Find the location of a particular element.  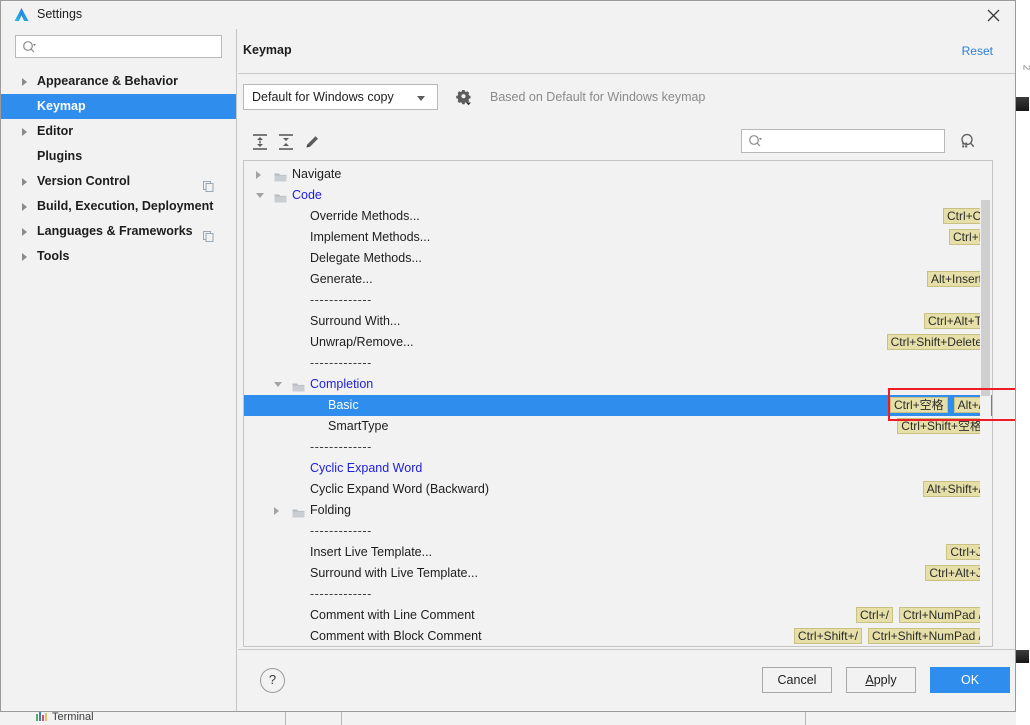

shortcut-list: Ctrl+O is located at coordinates (961, 218).